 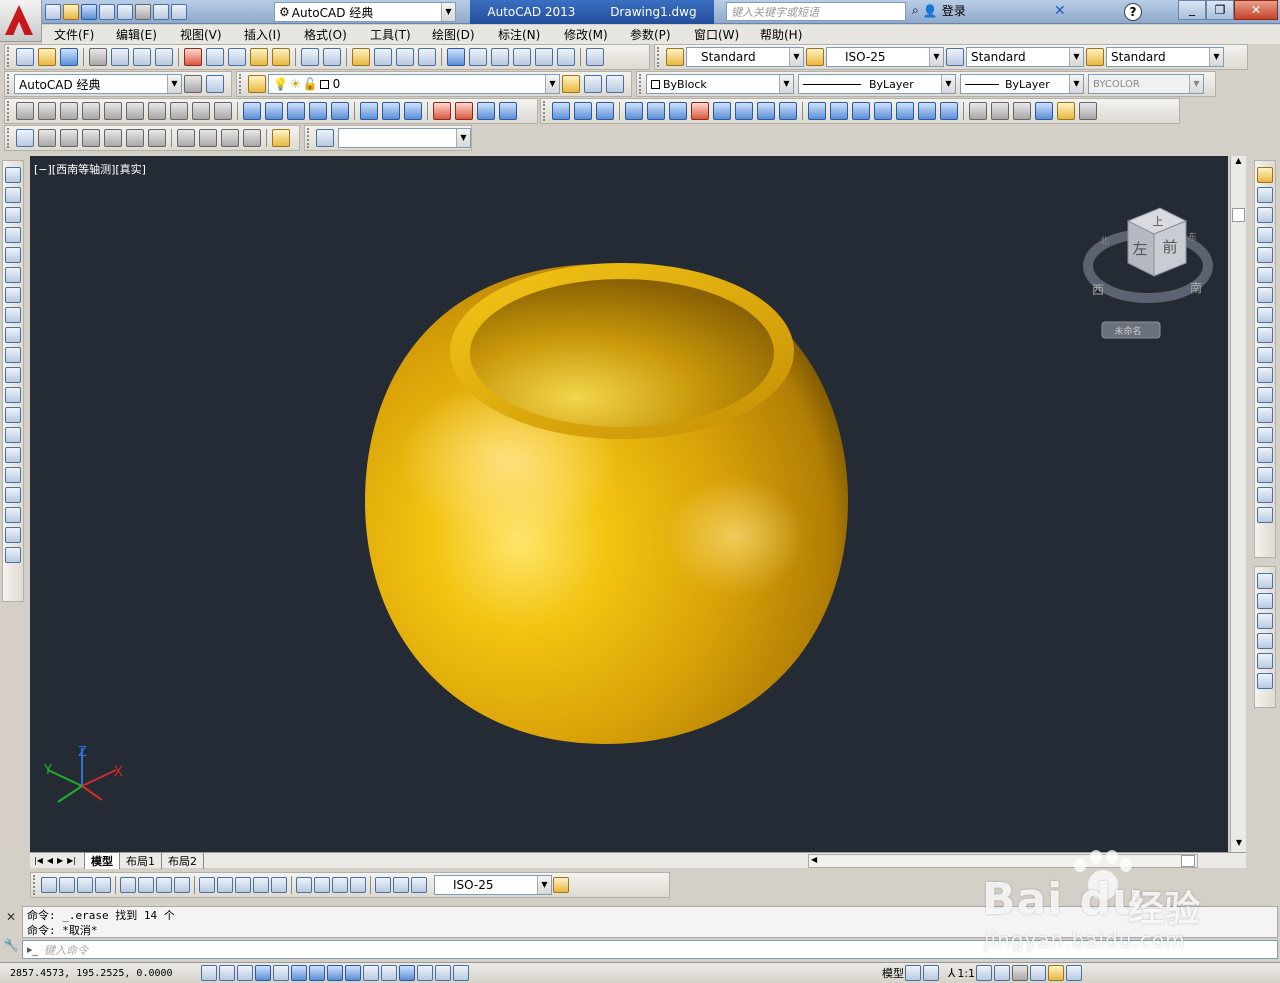 I want to click on zoom-window-icon, so click(x=405, y=57).